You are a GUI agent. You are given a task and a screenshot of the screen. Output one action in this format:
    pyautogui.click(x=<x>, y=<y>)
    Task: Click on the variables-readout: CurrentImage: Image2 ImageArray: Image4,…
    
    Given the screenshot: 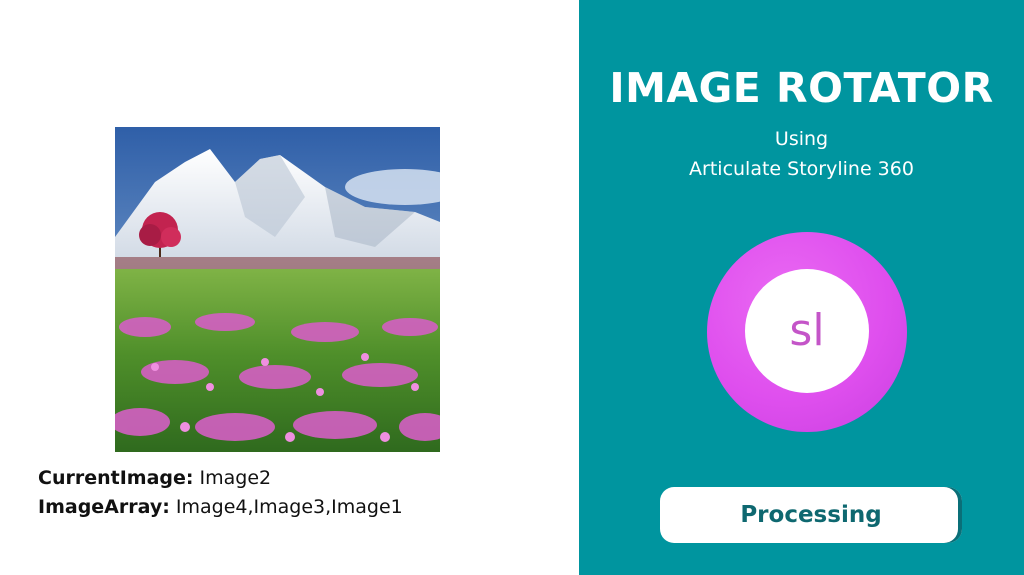 What is the action you would take?
    pyautogui.click(x=220, y=493)
    